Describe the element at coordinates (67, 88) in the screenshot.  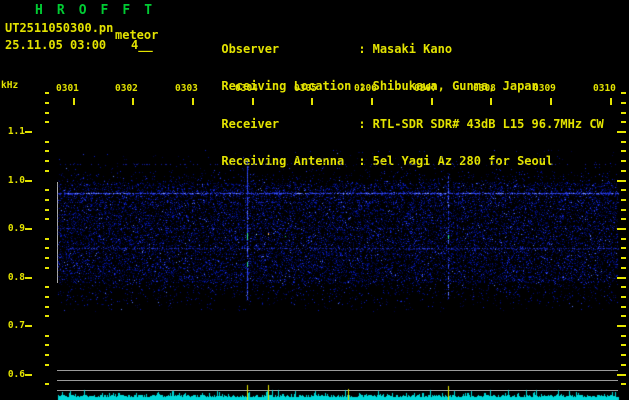
I see `time-tick-label: 0301` at that location.